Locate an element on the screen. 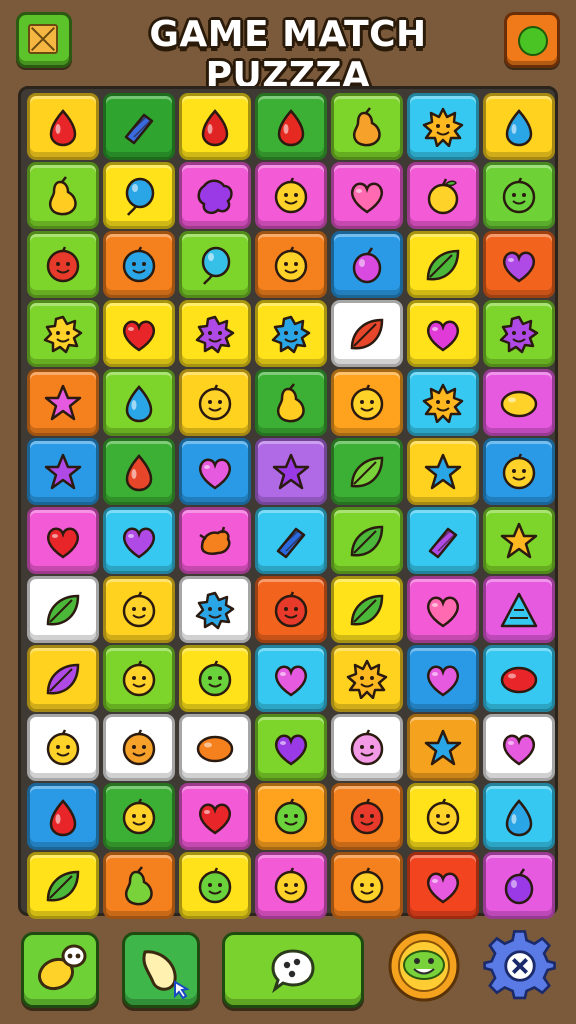  tile-face-r10c5 is located at coordinates (443, 816).